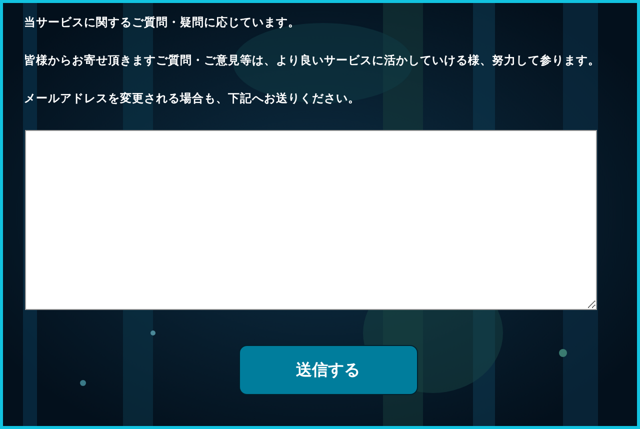 The width and height of the screenshot is (640, 429). What do you see at coordinates (310, 60) in the screenshot?
I see `notice-text: 皆様からお寄せ頂きますご質問・ご意見等は、より良いサービスに活かしていける様、努力して参ります。` at bounding box center [310, 60].